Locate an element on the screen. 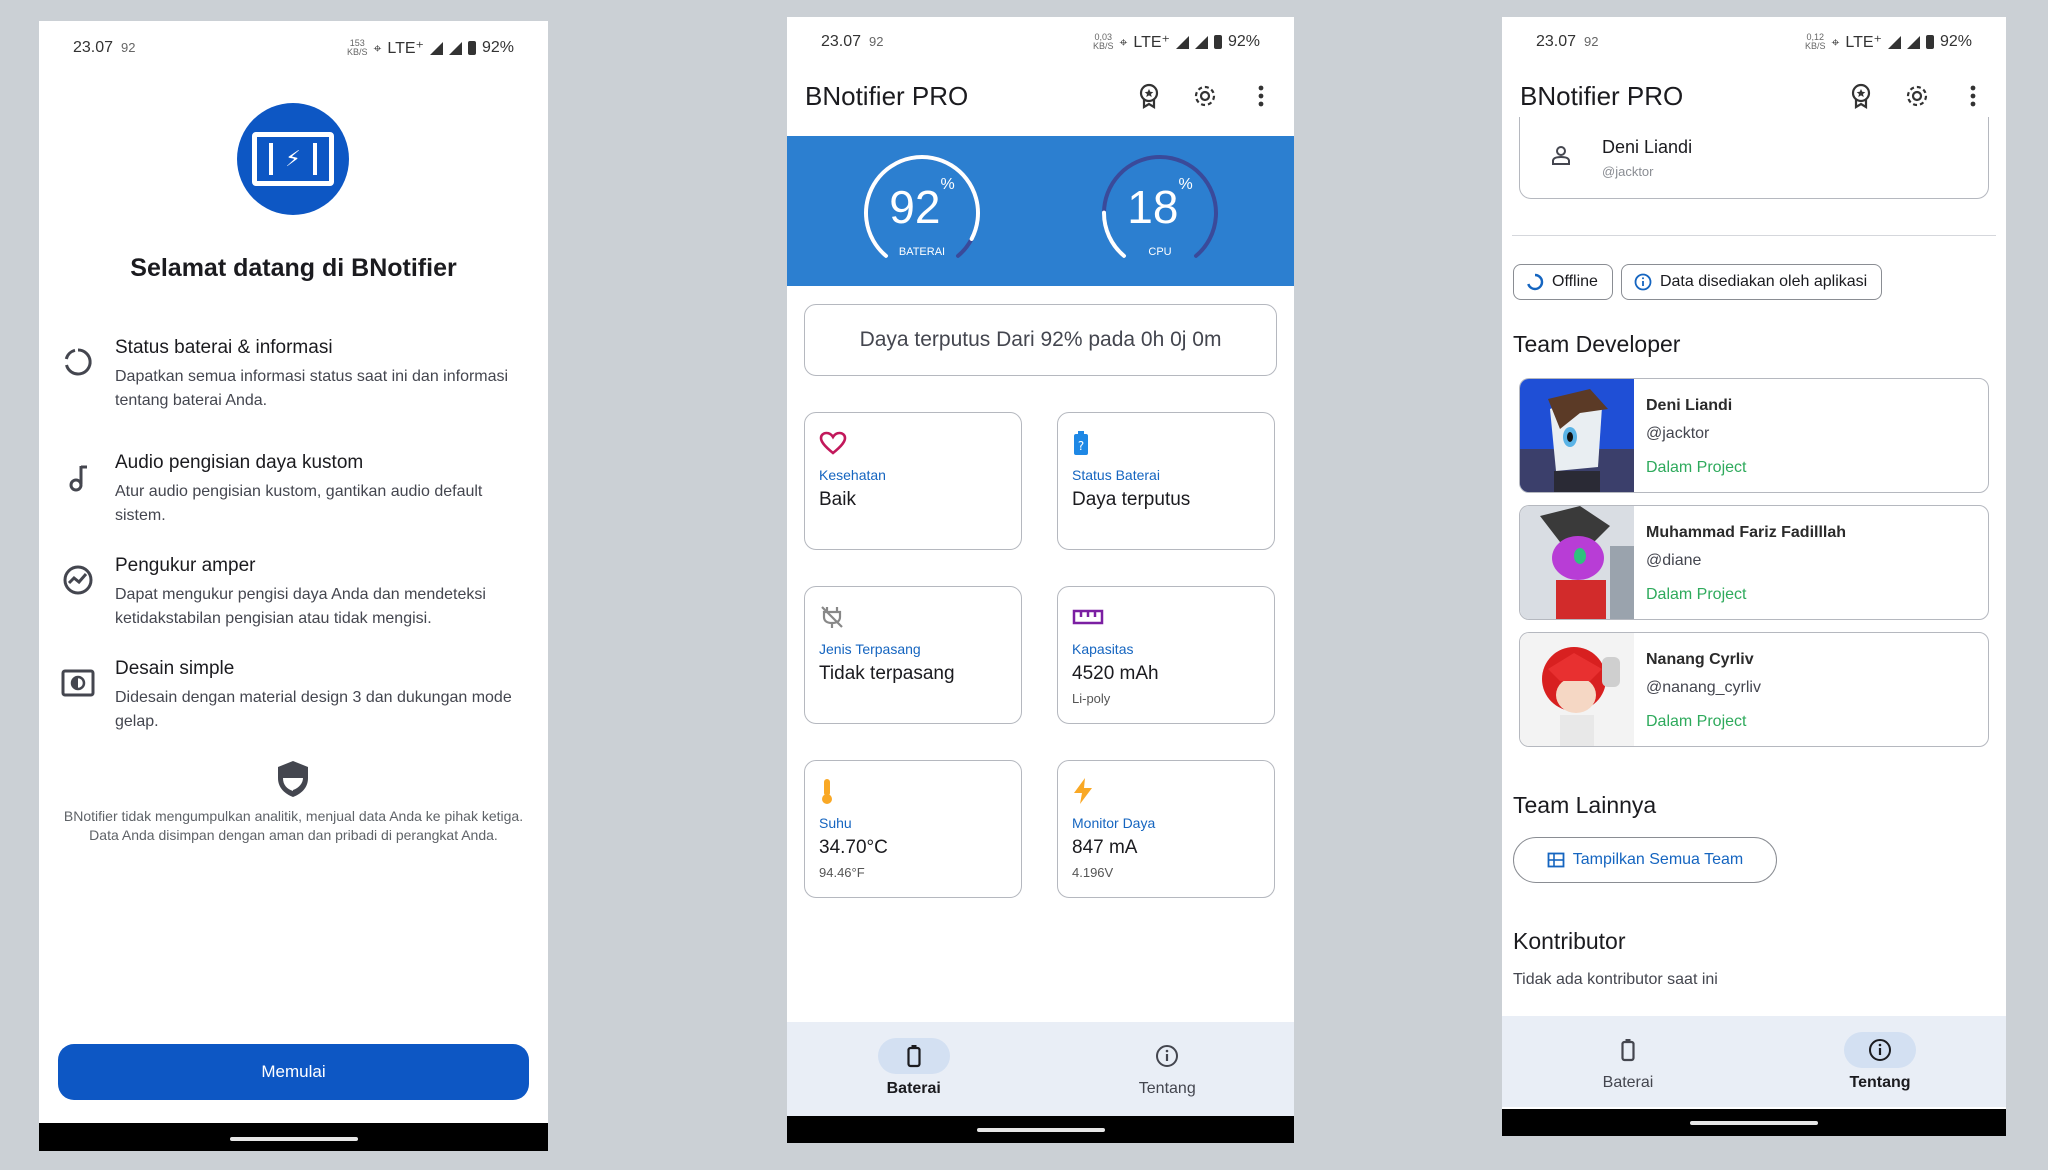  capacity-card: Kapasitas 4520 mAh Li-poly is located at coordinates (1166, 655).